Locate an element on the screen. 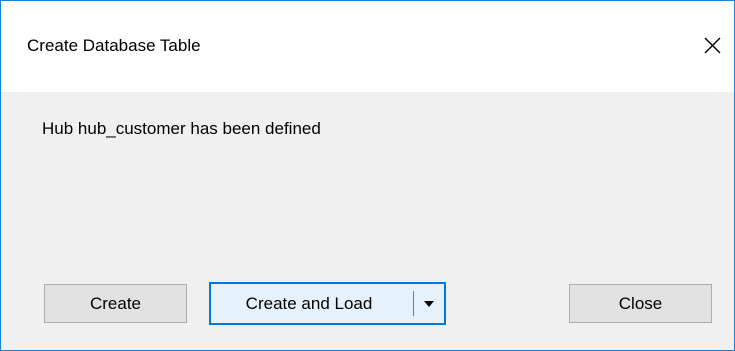  create-and-load-dropdown is located at coordinates (429, 303).